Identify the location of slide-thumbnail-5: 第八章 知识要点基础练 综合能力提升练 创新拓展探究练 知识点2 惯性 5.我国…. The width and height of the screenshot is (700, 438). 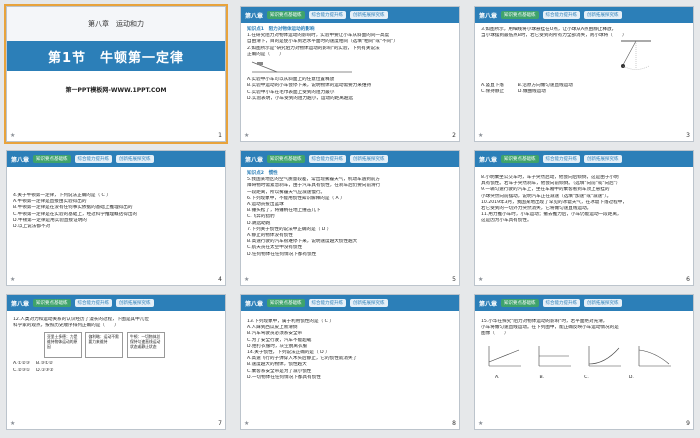
(350, 218).